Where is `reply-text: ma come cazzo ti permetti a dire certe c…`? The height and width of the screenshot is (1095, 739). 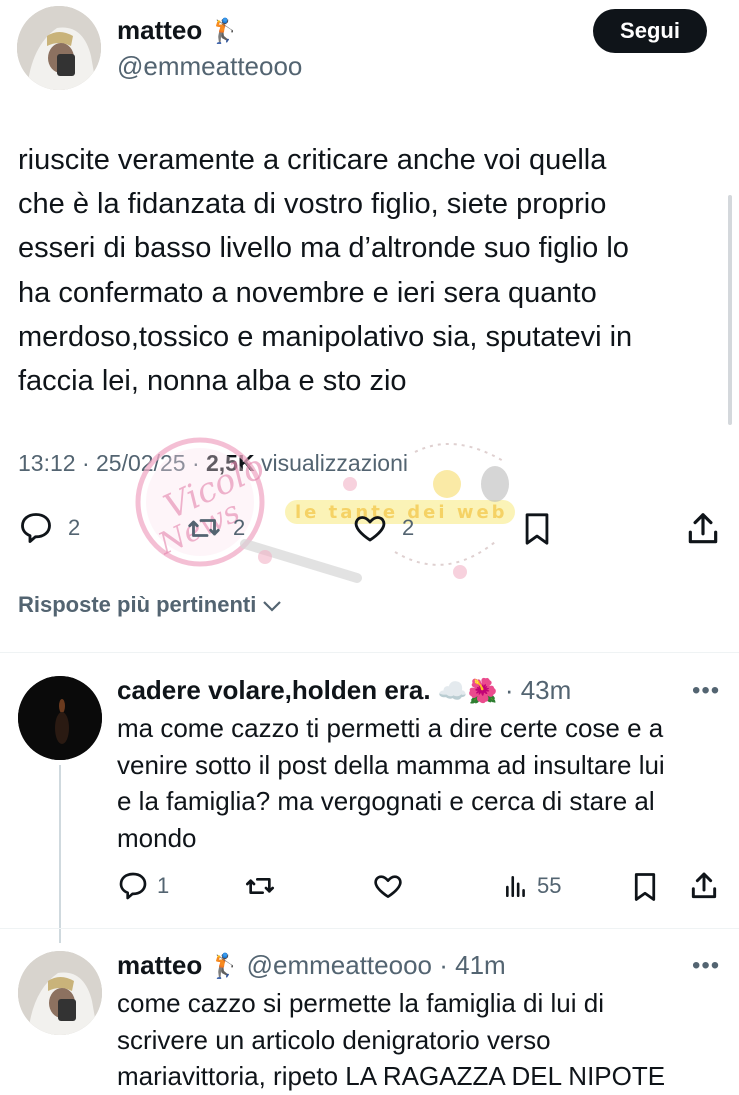 reply-text: ma come cazzo ti permetti a dire certe c… is located at coordinates (391, 783).